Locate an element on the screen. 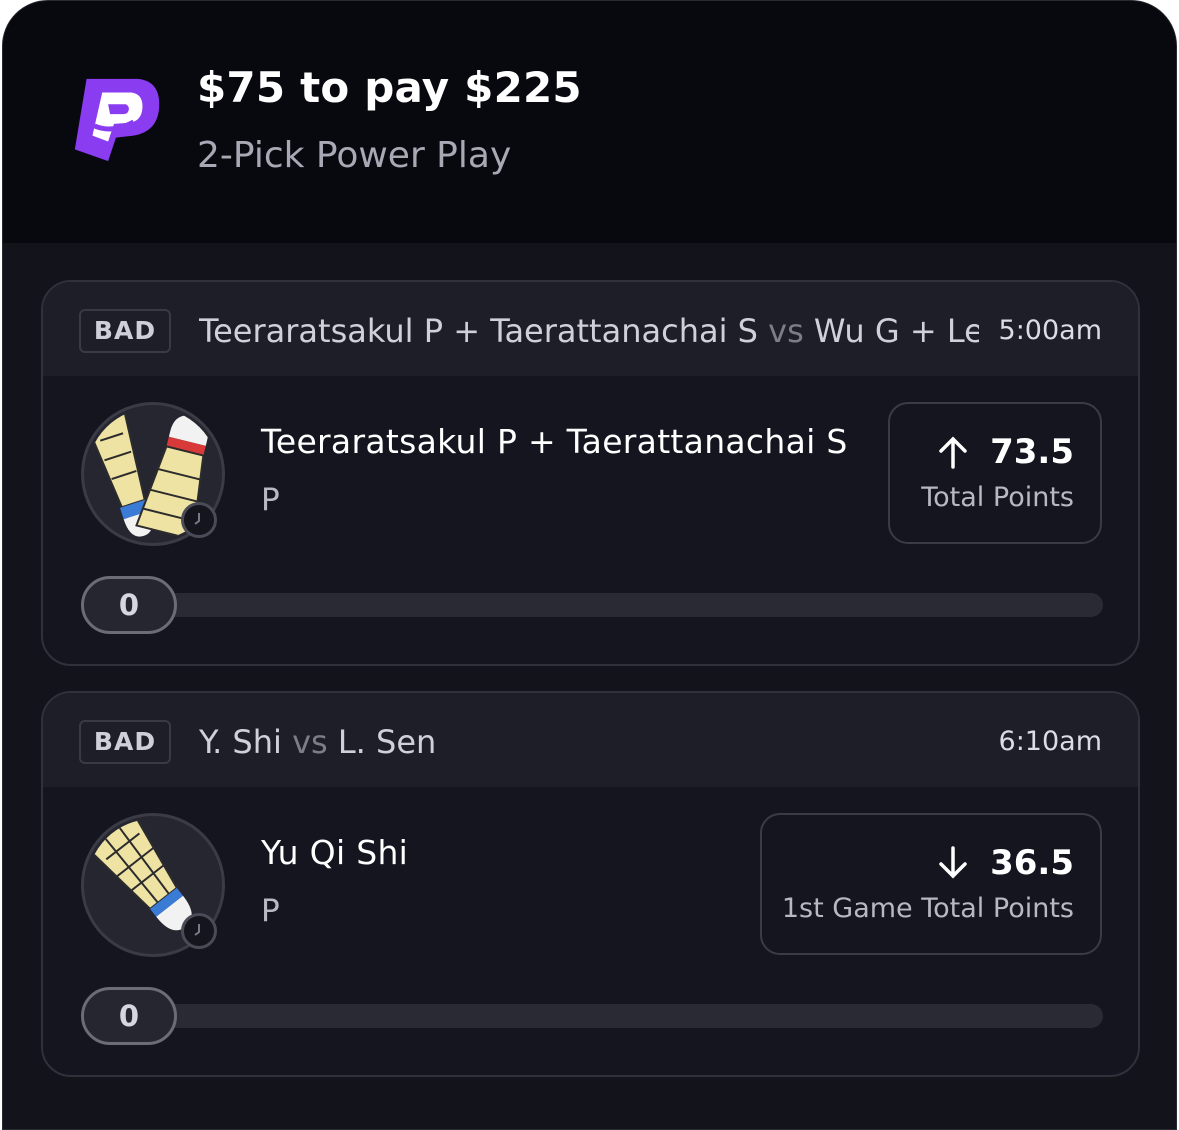 The width and height of the screenshot is (1179, 1130). projection-line: 36.5 is located at coordinates (1006, 863).